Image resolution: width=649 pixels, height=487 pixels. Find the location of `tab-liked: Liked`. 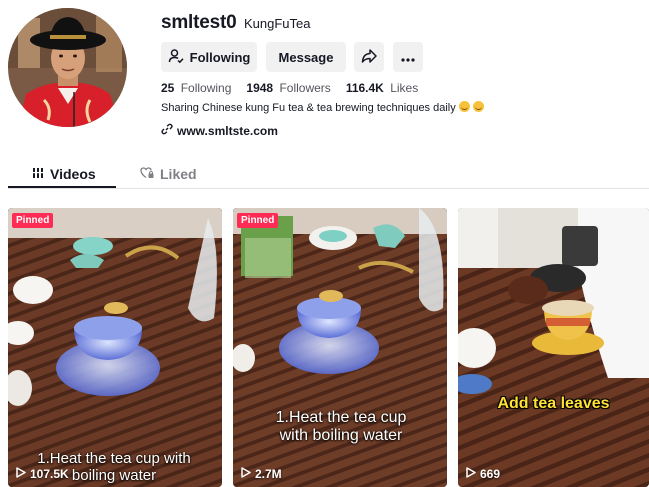

tab-liked: Liked is located at coordinates (168, 174).